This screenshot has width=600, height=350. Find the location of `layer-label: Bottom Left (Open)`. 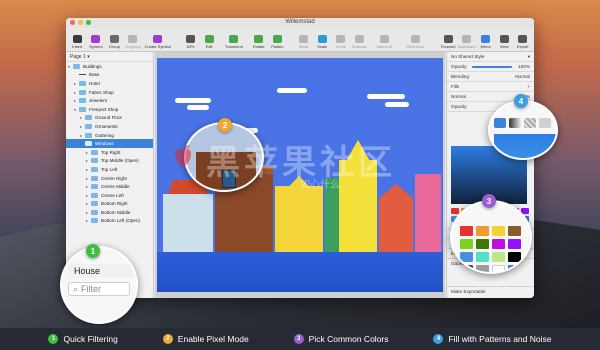

layer-label: Bottom Left (Open) is located at coordinates (121, 221).